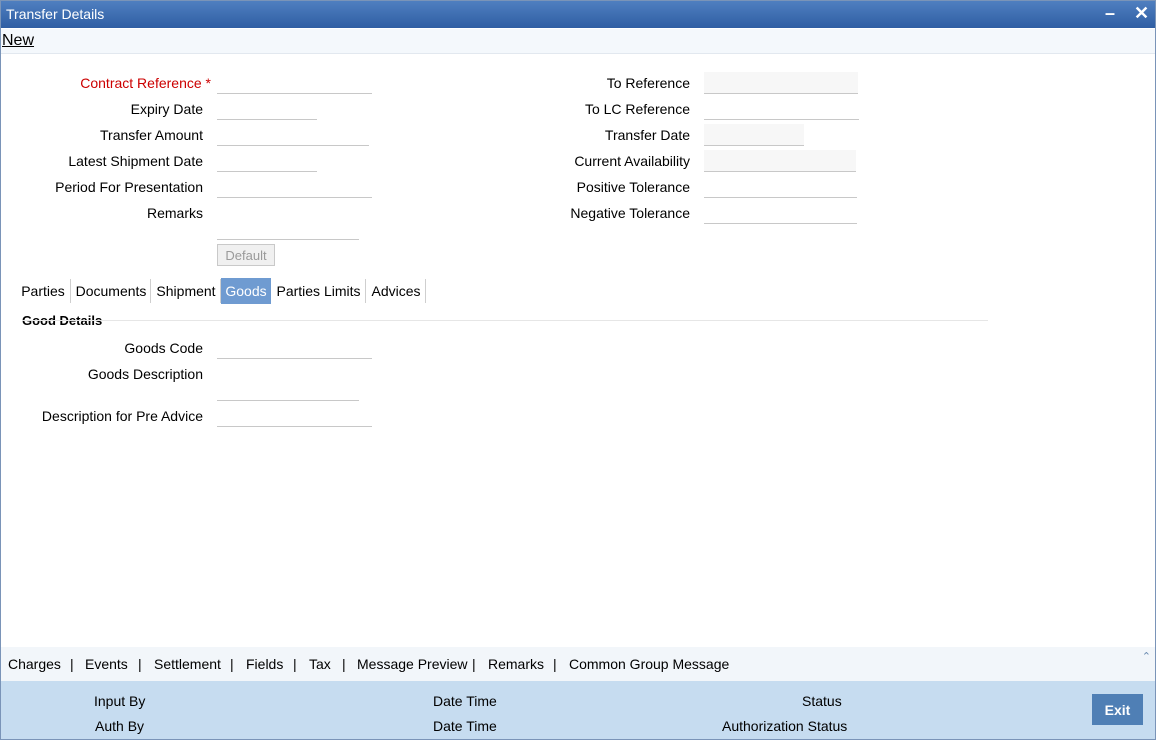 This screenshot has width=1156, height=740. I want to click on events-link: Events, so click(106, 664).